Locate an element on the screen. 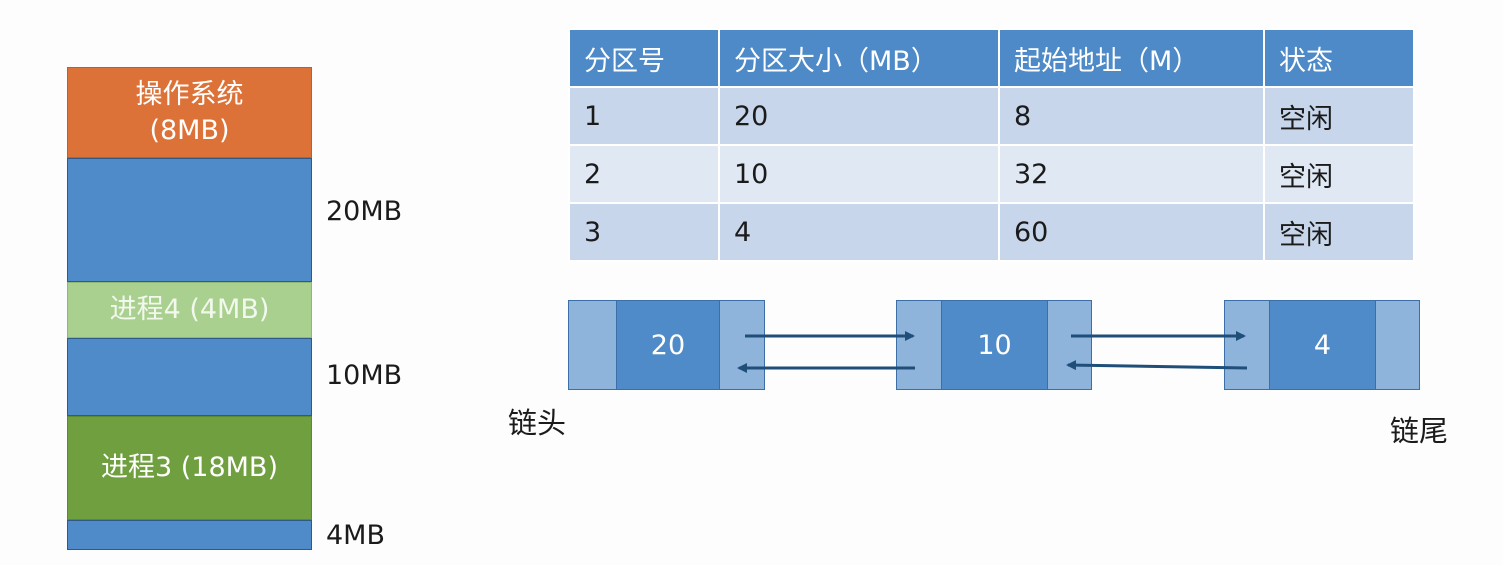  list-head-label: 链头 is located at coordinates (537, 423).